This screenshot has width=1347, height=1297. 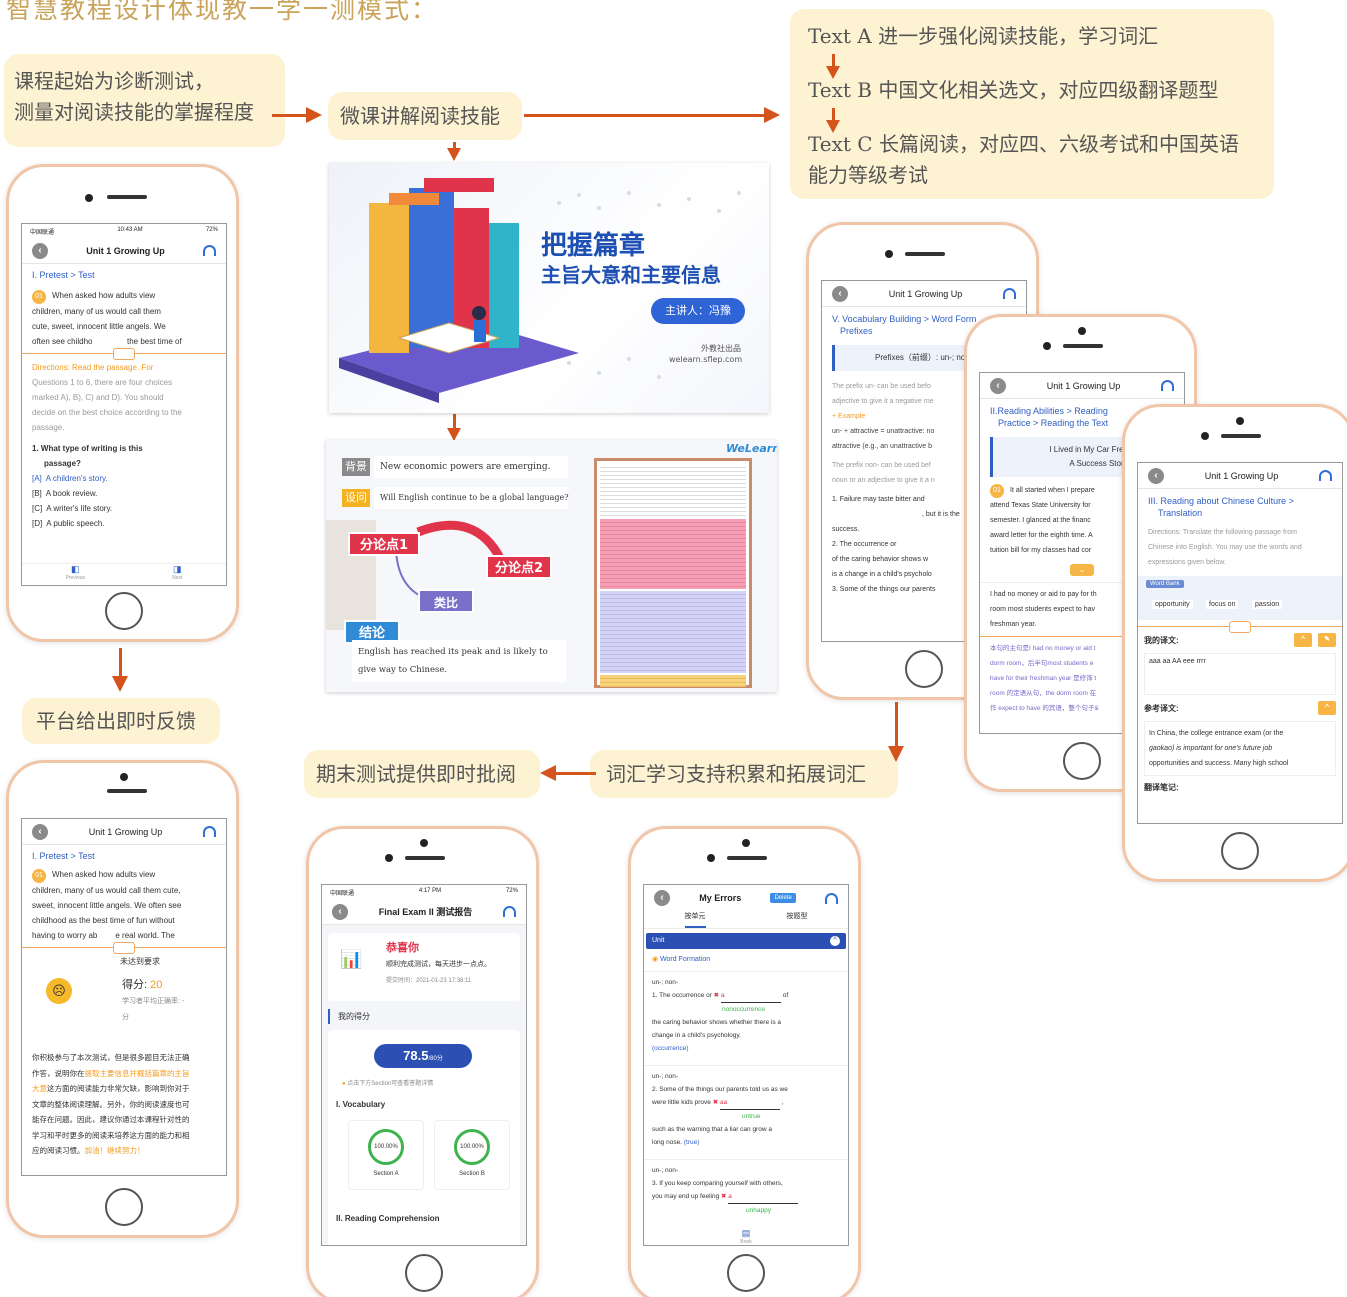 What do you see at coordinates (772, 115) in the screenshot?
I see `arrow-micro-to-texts-head` at bounding box center [772, 115].